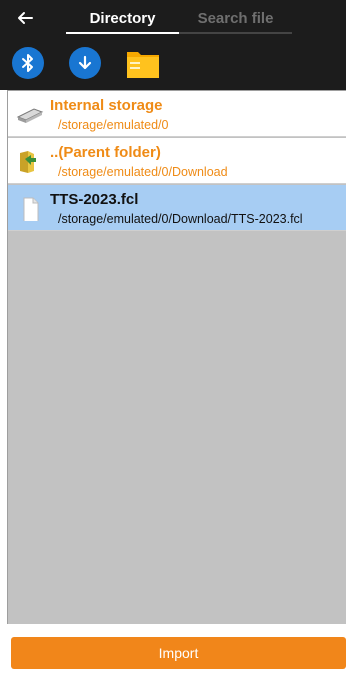  What do you see at coordinates (173, 63) in the screenshot?
I see `toolbar` at bounding box center [173, 63].